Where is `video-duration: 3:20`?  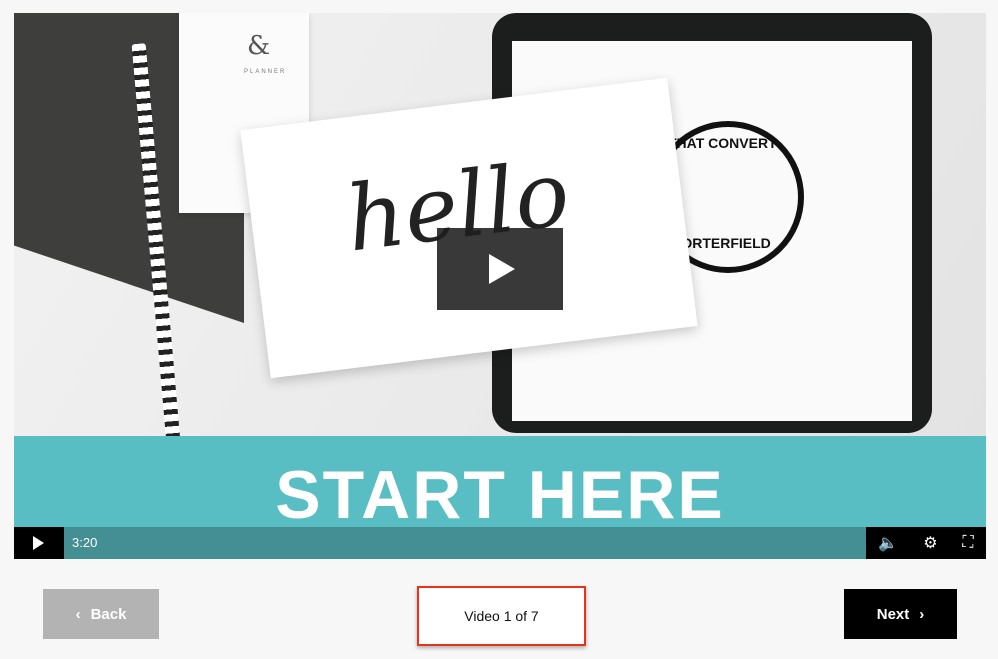
video-duration: 3:20 is located at coordinates (85, 542).